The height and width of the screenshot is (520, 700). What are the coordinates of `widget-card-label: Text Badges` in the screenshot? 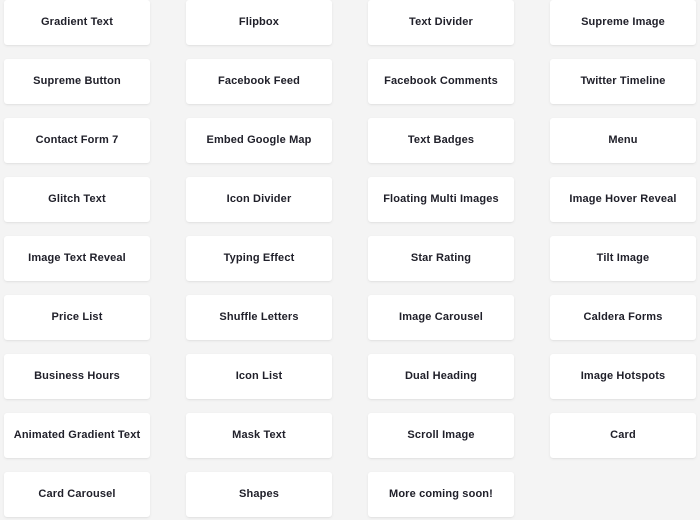 It's located at (441, 139).